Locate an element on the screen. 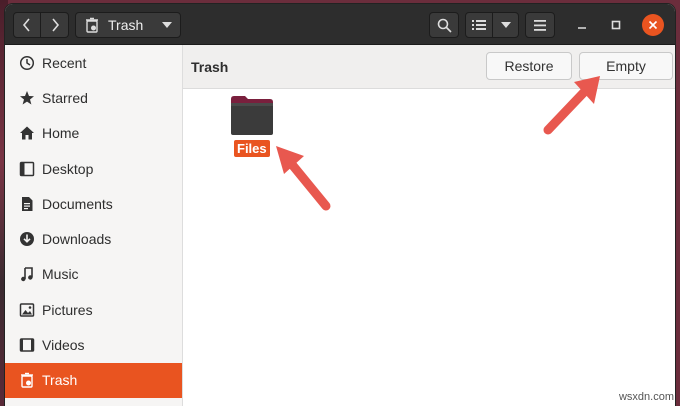 The height and width of the screenshot is (406, 680). close-button is located at coordinates (653, 25).